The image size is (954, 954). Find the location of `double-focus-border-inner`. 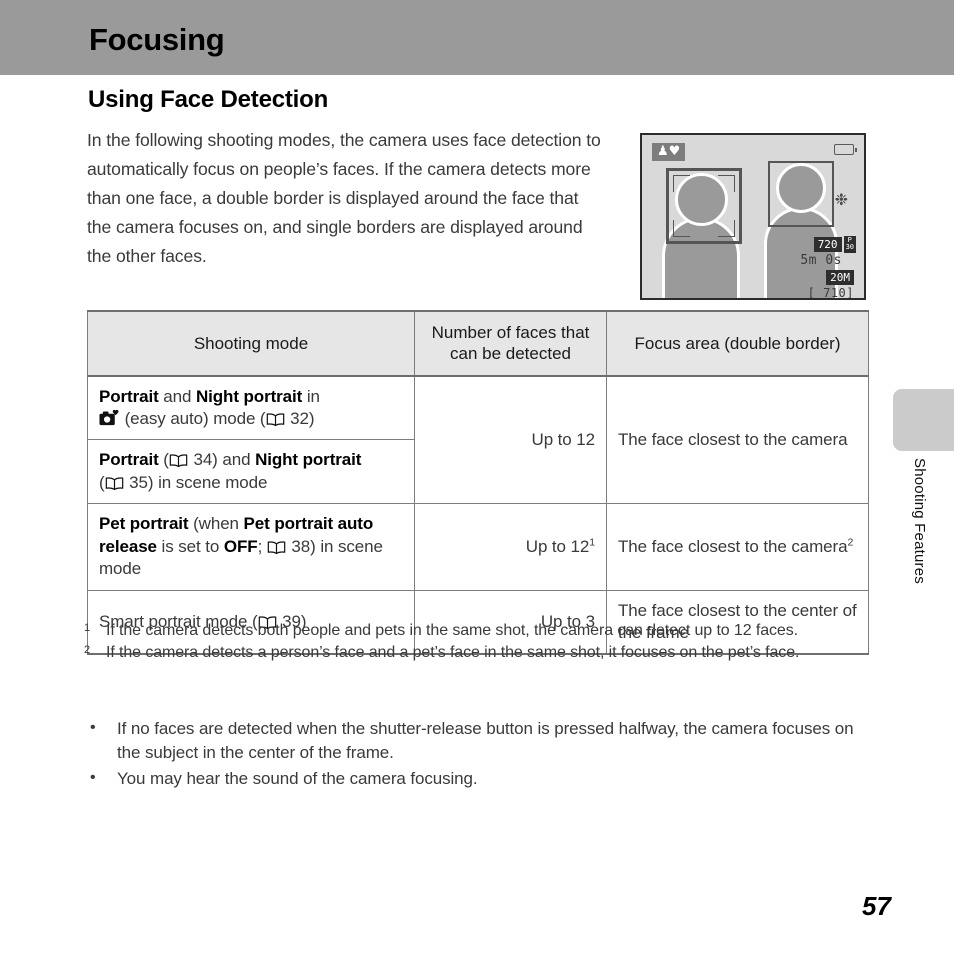

double-focus-border-inner is located at coordinates (704, 206).